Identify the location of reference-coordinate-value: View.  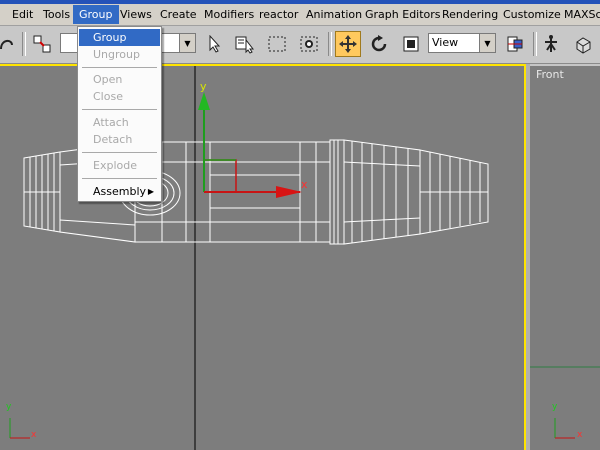
(445, 42).